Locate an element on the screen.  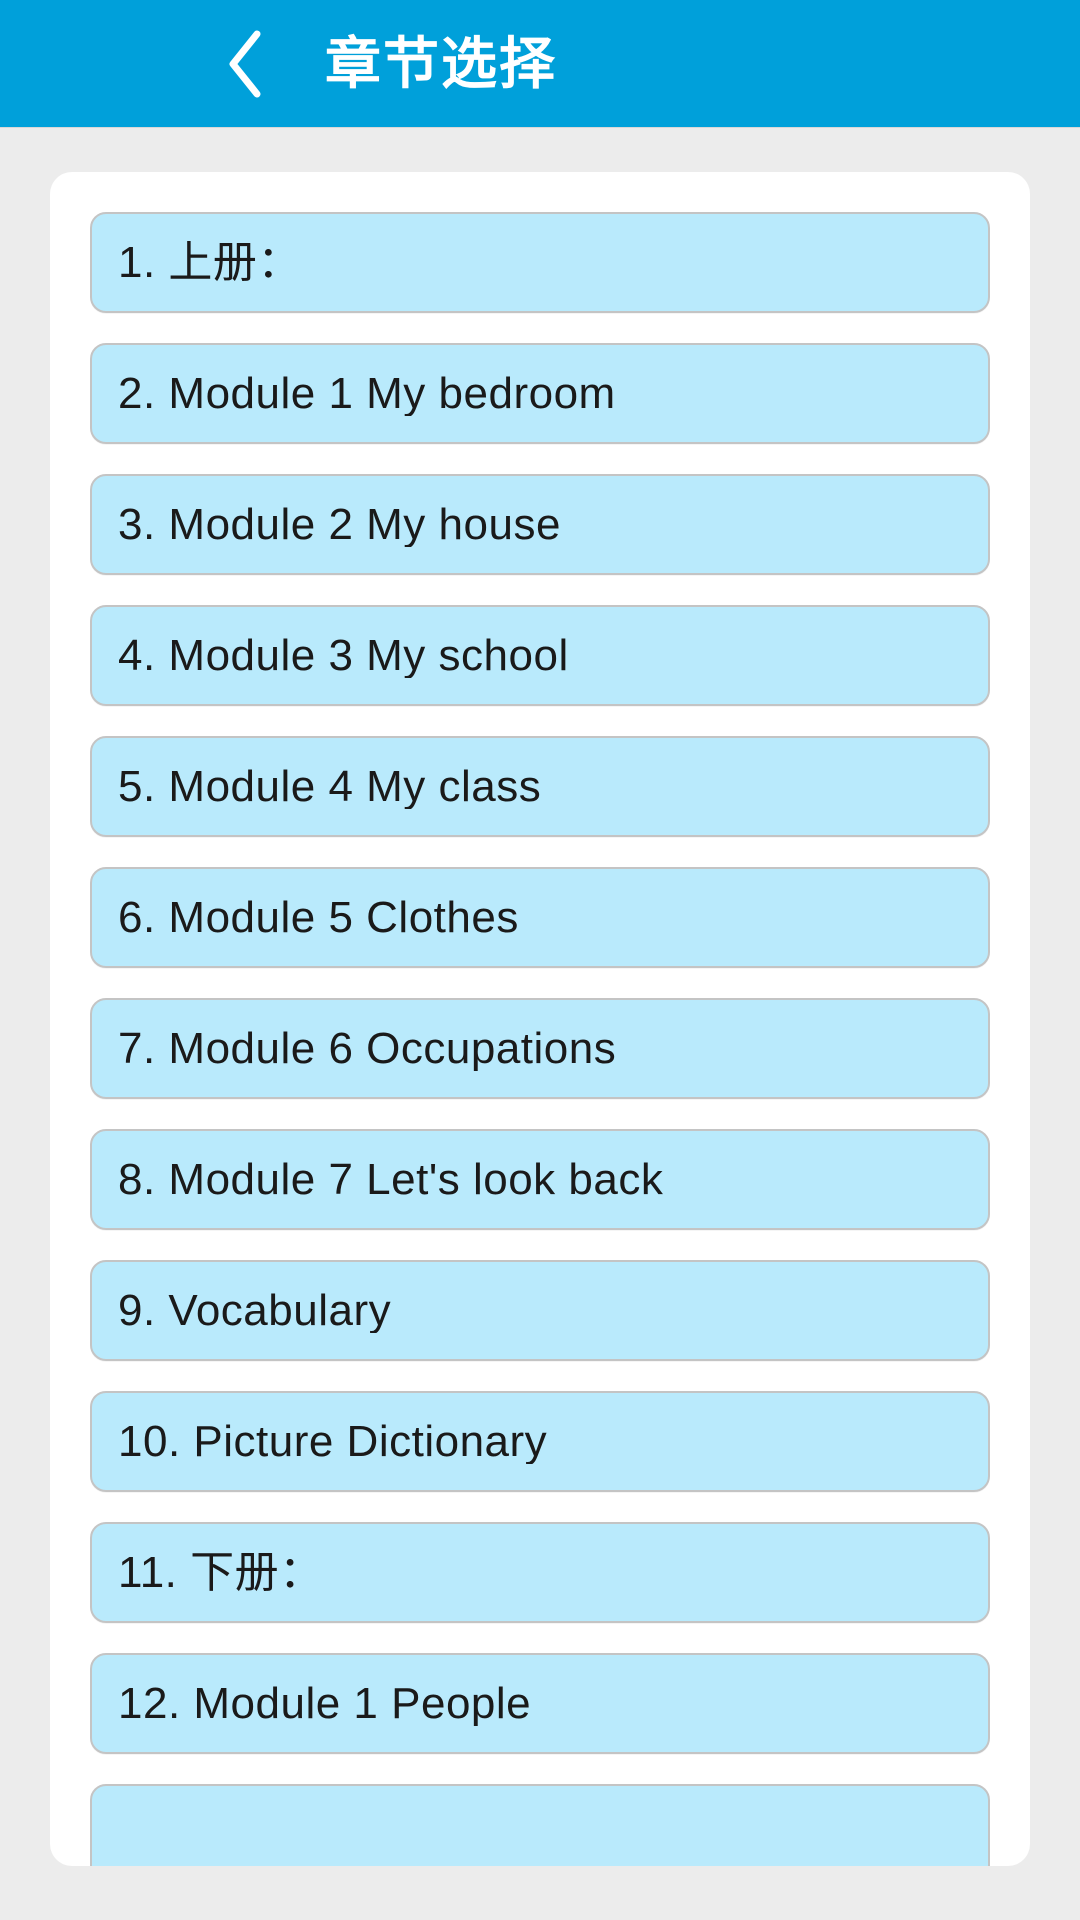
page-title: 章节选择 is located at coordinates (441, 63).